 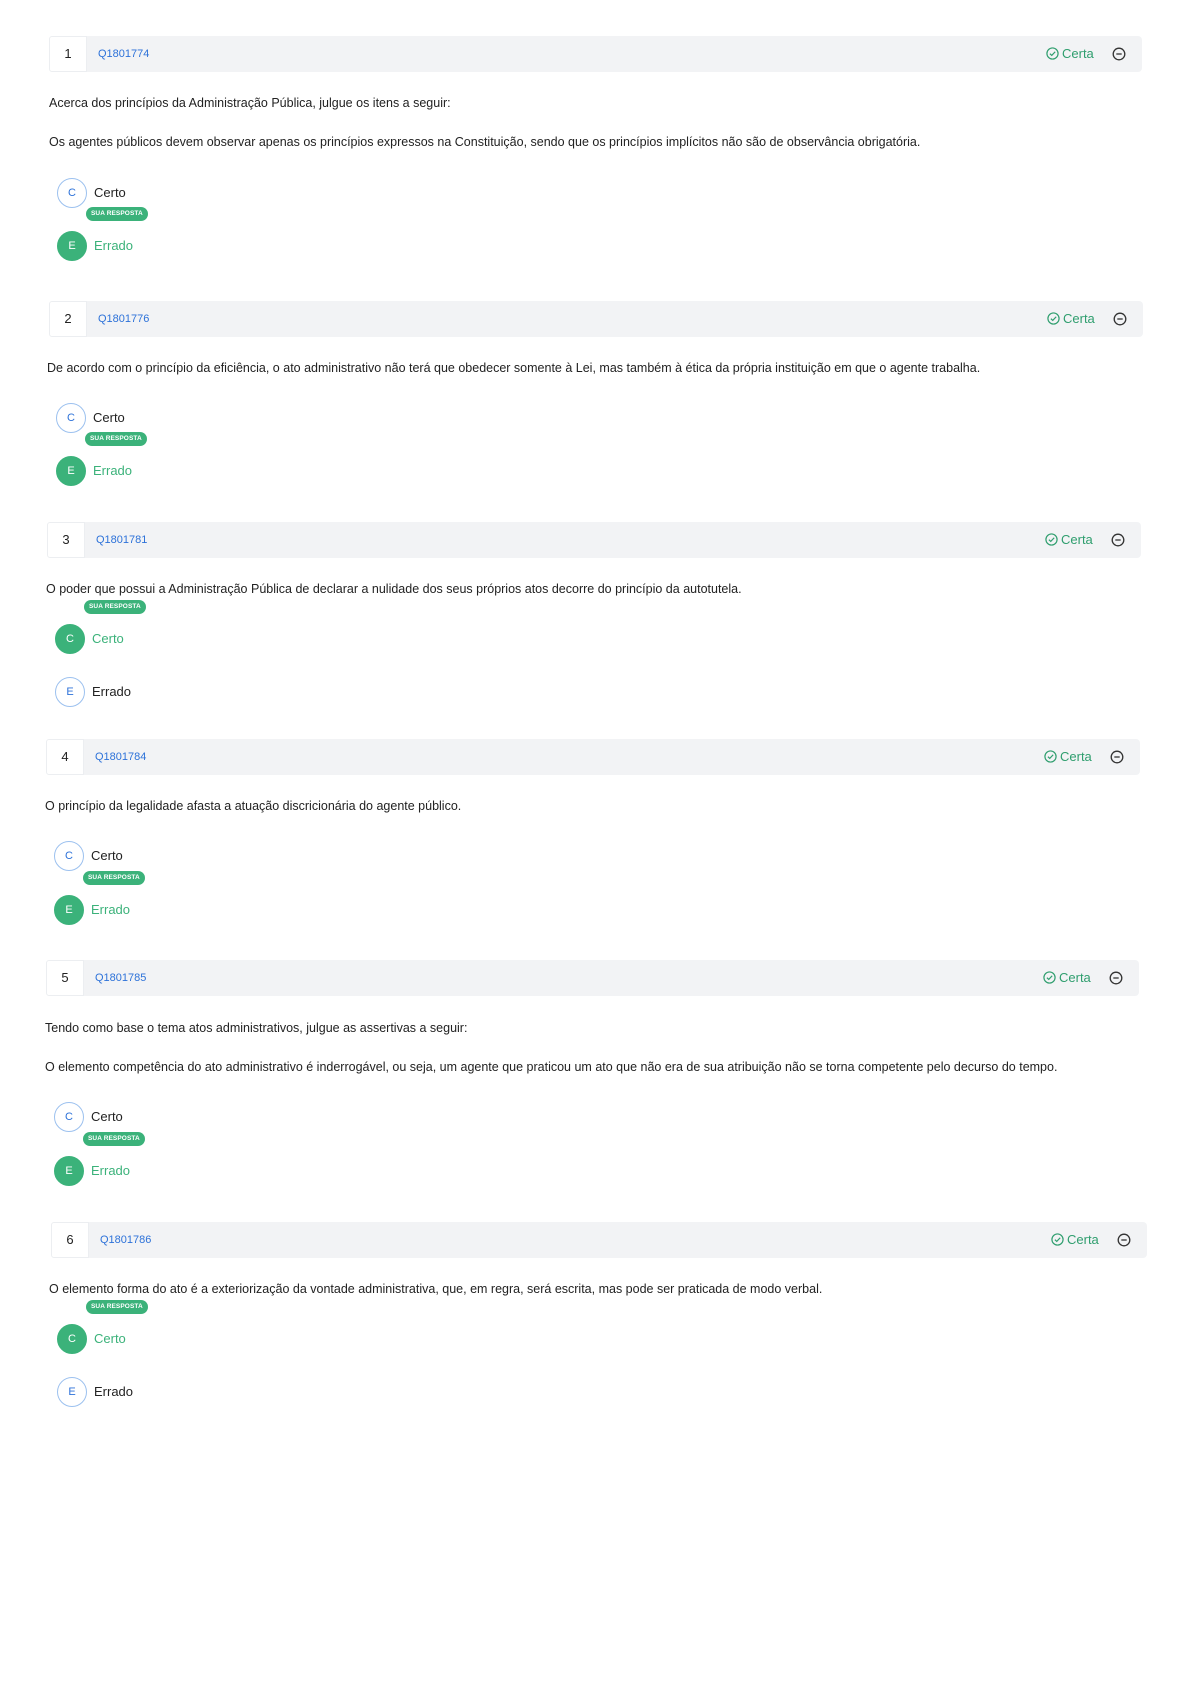 What do you see at coordinates (592, 978) in the screenshot?
I see `question-header: 5 Q1801785 Certa` at bounding box center [592, 978].